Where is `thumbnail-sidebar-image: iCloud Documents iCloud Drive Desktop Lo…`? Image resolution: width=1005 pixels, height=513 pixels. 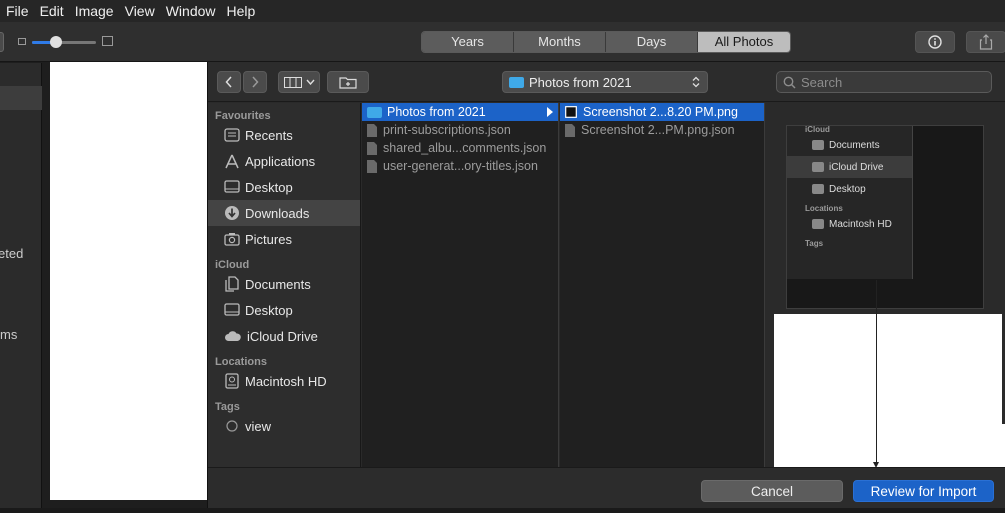 thumbnail-sidebar-image: iCloud Documents iCloud Drive Desktop Lo… is located at coordinates (850, 202).